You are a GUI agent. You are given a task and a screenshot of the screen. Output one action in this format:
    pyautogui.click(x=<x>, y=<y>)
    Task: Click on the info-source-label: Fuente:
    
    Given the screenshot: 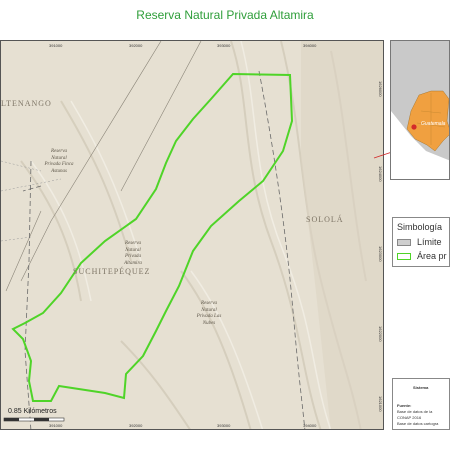 What is the action you would take?
    pyautogui.click(x=404, y=405)
    